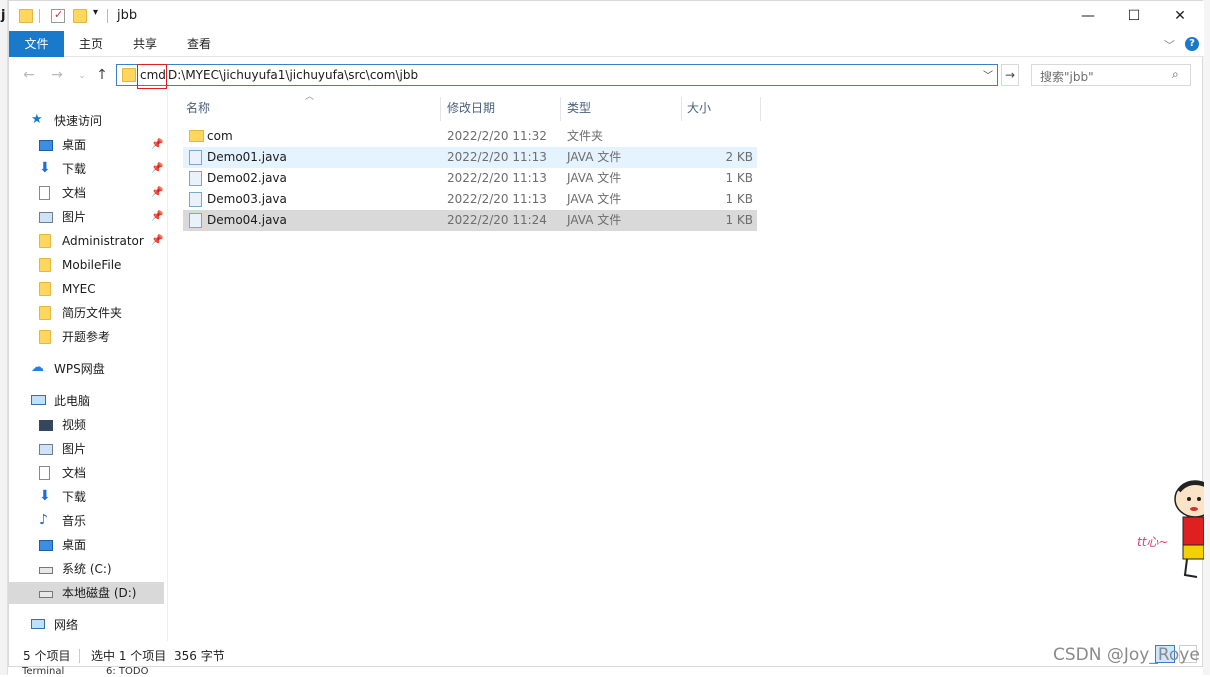 Image resolution: width=1210 pixels, height=677 pixels. What do you see at coordinates (104, 425) in the screenshot?
I see `nav-videos: 视频` at bounding box center [104, 425].